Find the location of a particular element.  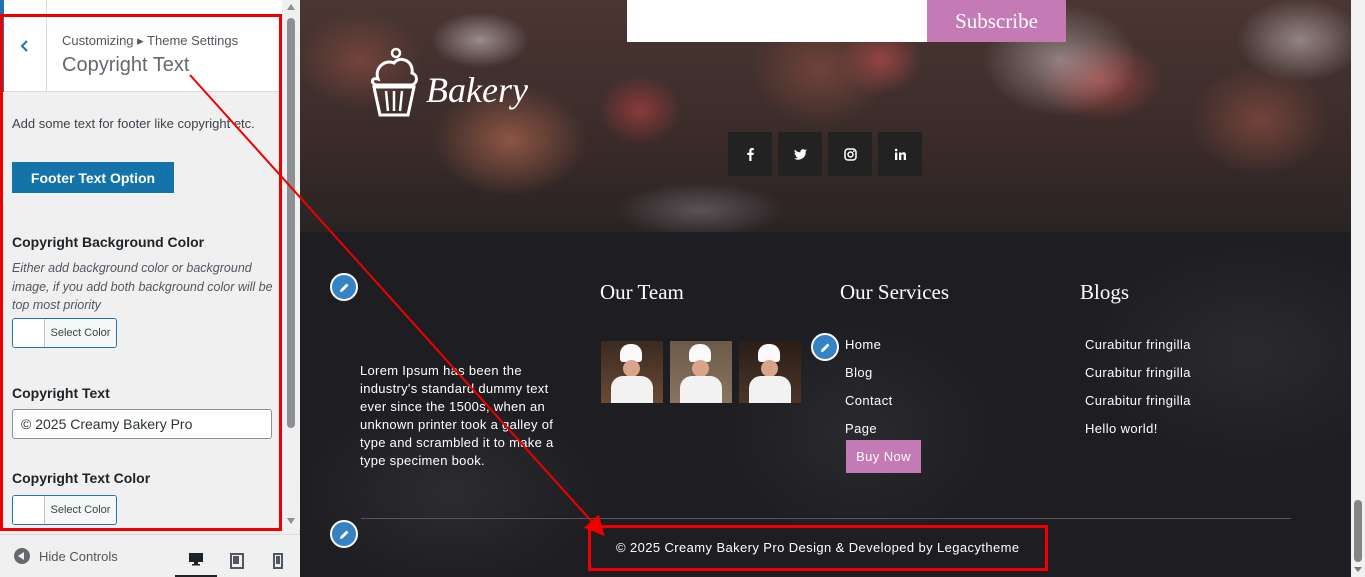

twitter-link is located at coordinates (800, 154).